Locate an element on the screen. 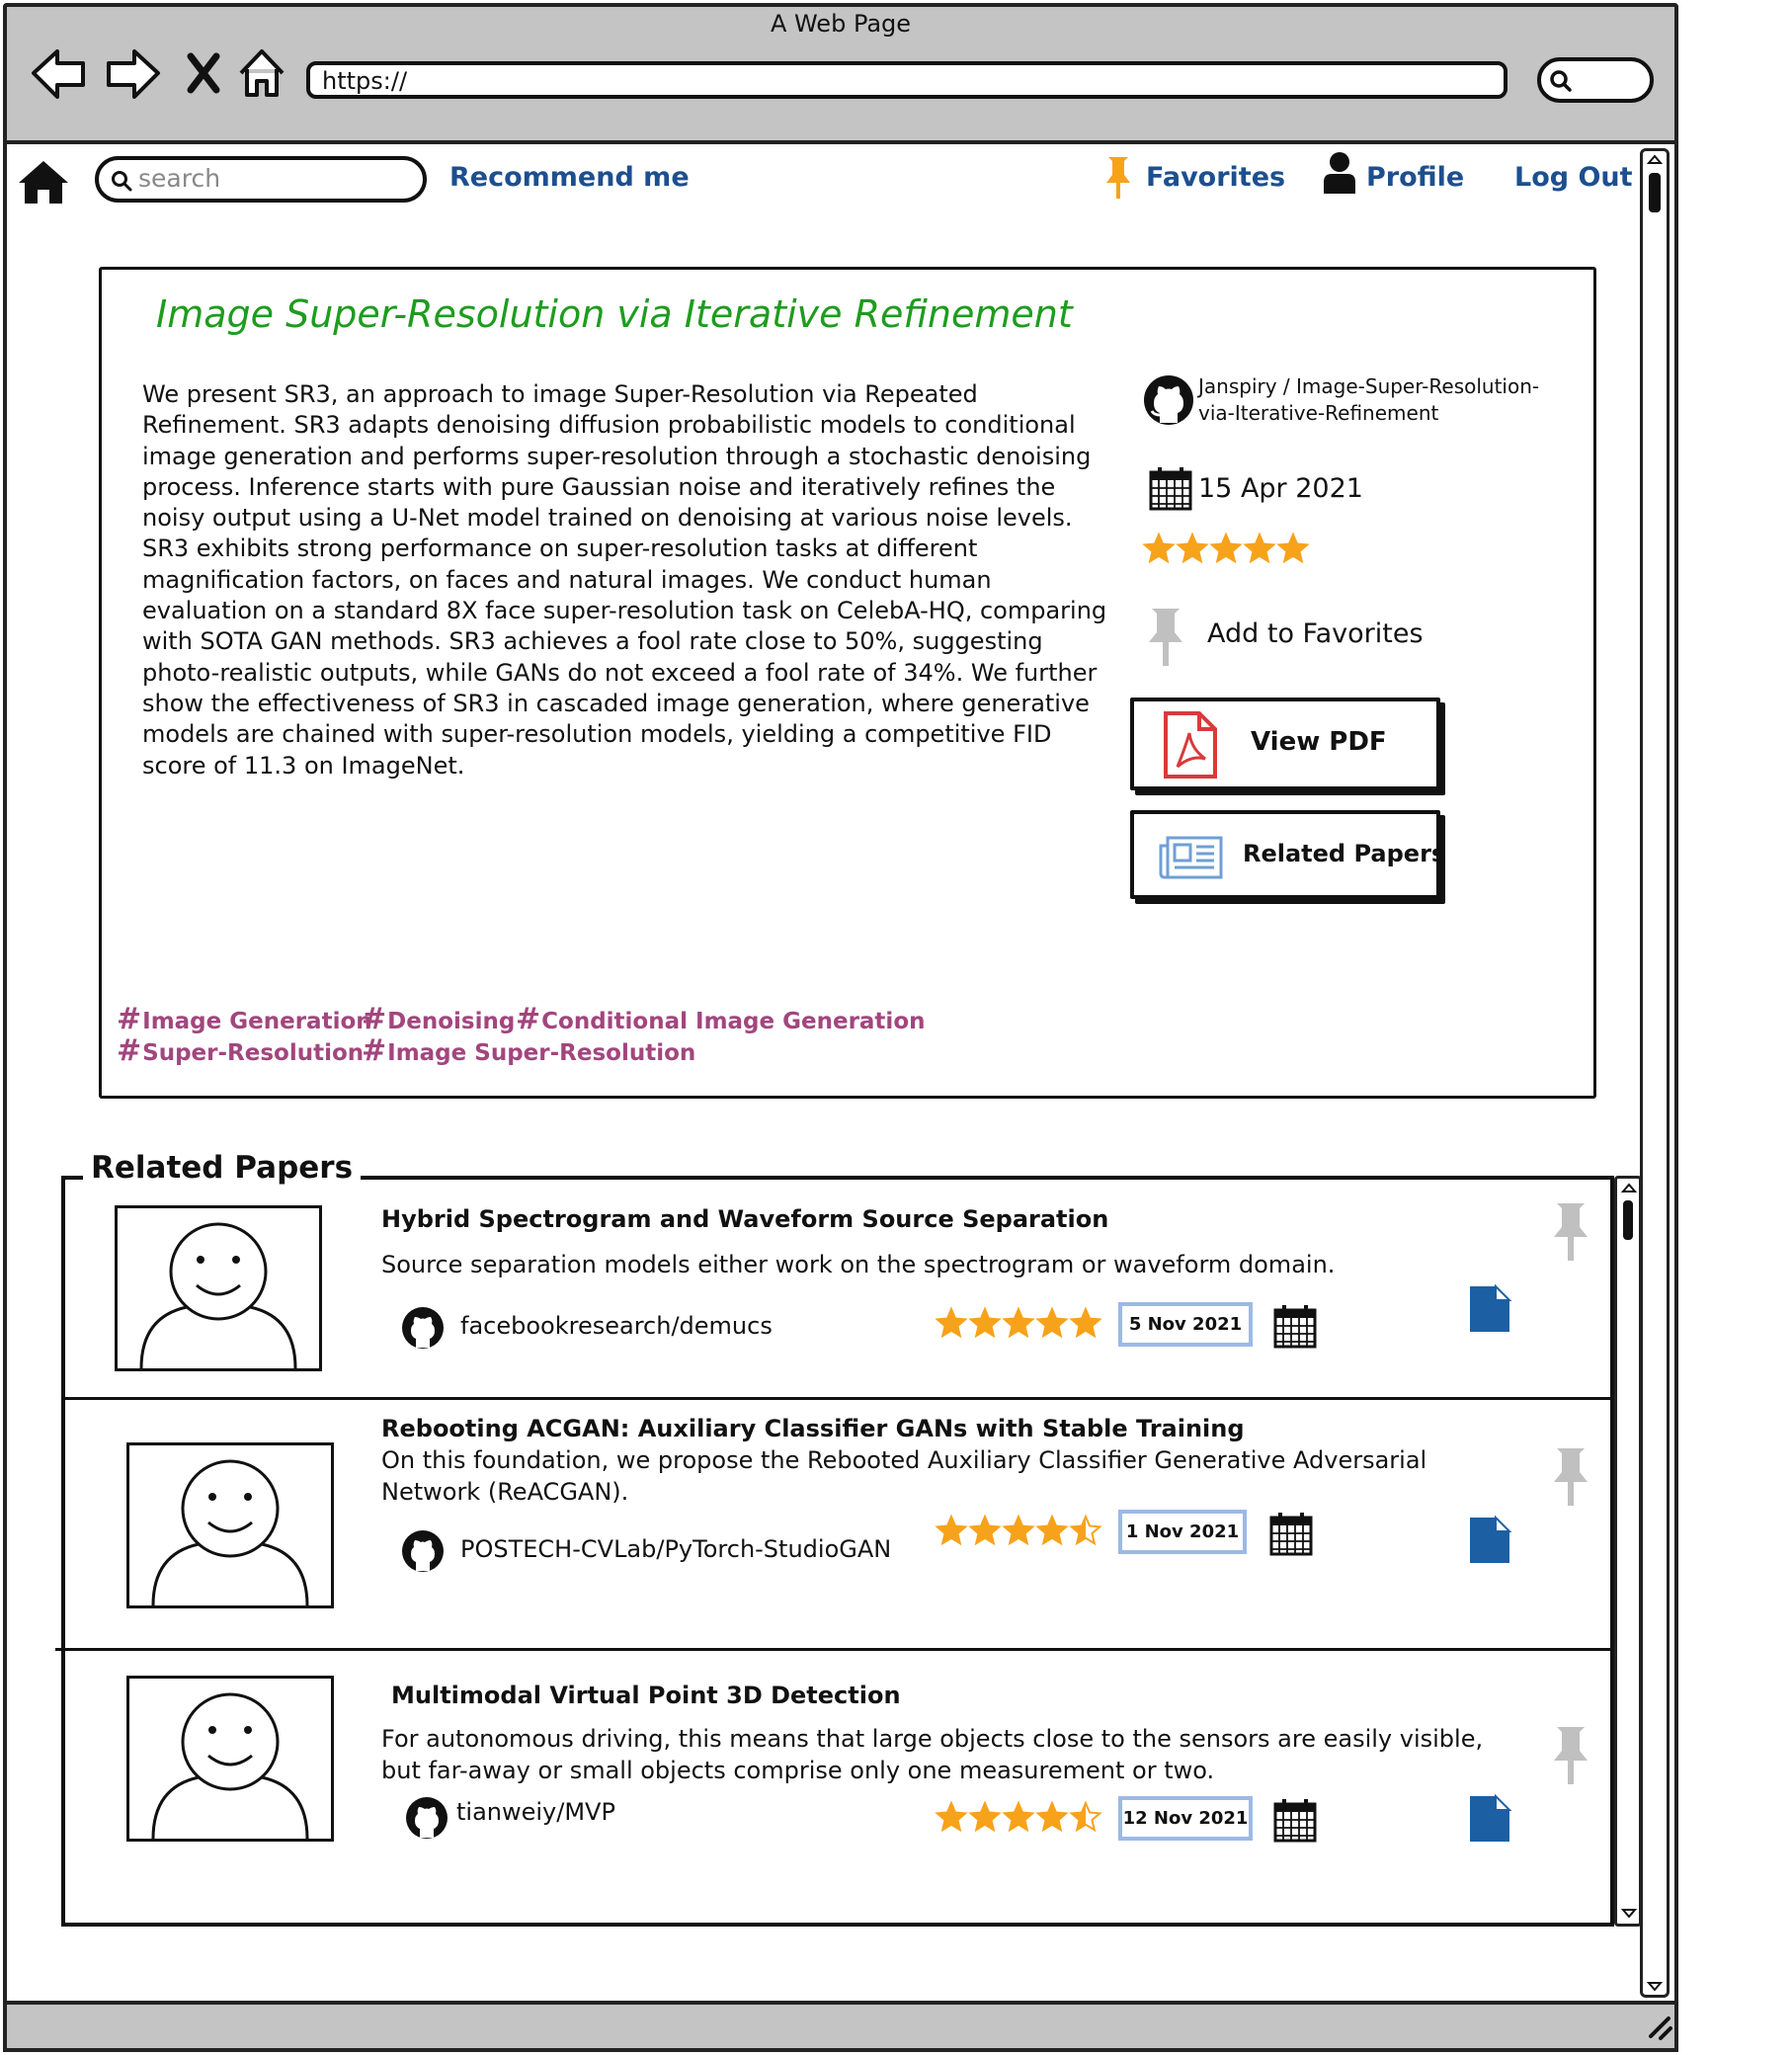 The width and height of the screenshot is (1792, 2055). related-item-date: 1 Nov 2021 is located at coordinates (1182, 1532).